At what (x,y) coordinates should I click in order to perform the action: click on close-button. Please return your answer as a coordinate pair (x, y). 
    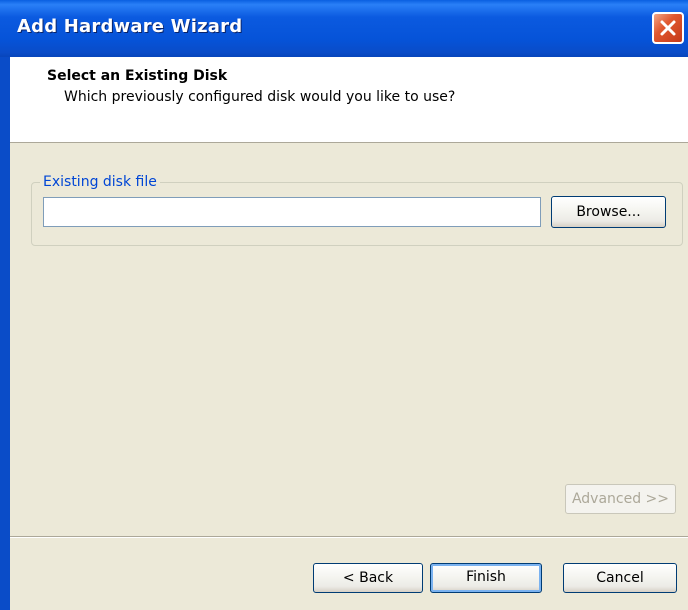
    Looking at the image, I should click on (668, 28).